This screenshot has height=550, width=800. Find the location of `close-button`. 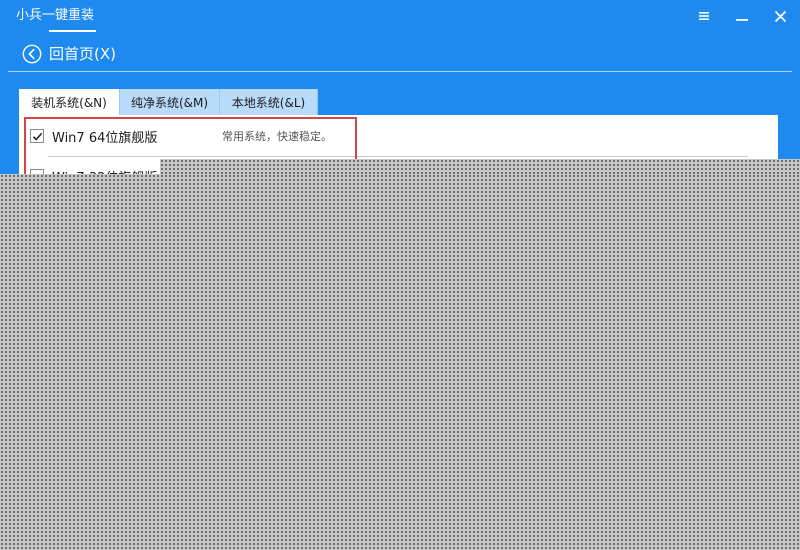

close-button is located at coordinates (780, 16).